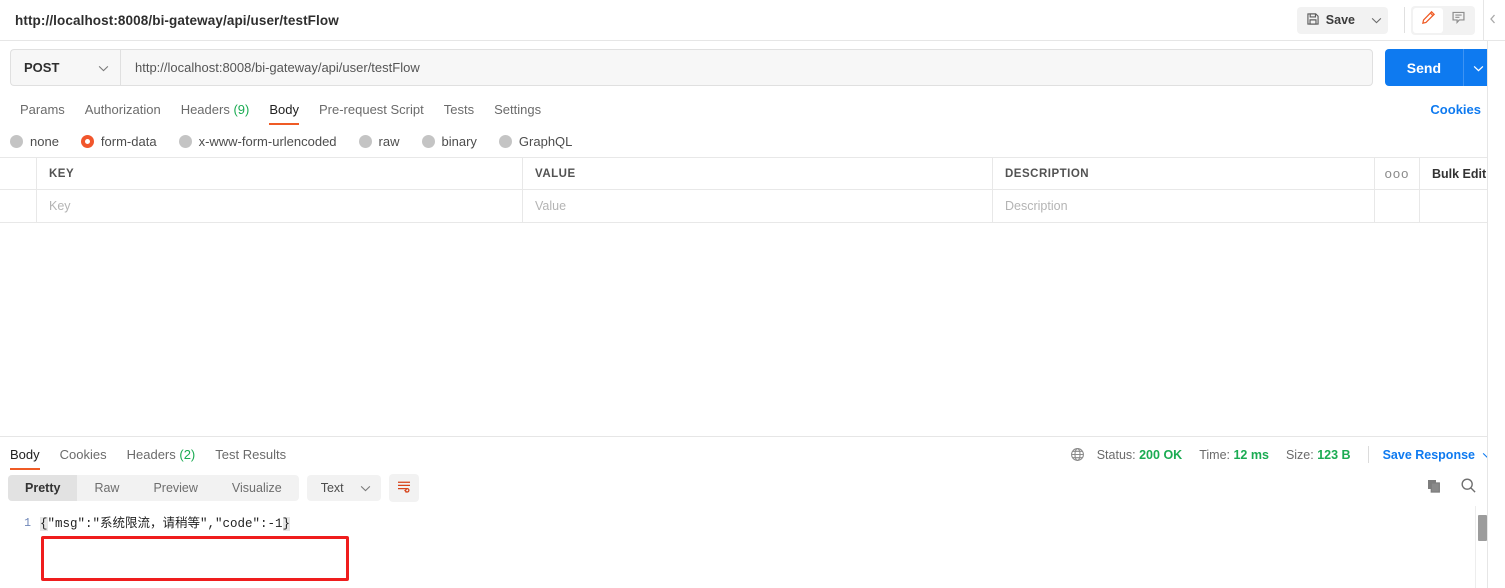 Image resolution: width=1505 pixels, height=588 pixels. I want to click on row-value-input: Value, so click(758, 206).